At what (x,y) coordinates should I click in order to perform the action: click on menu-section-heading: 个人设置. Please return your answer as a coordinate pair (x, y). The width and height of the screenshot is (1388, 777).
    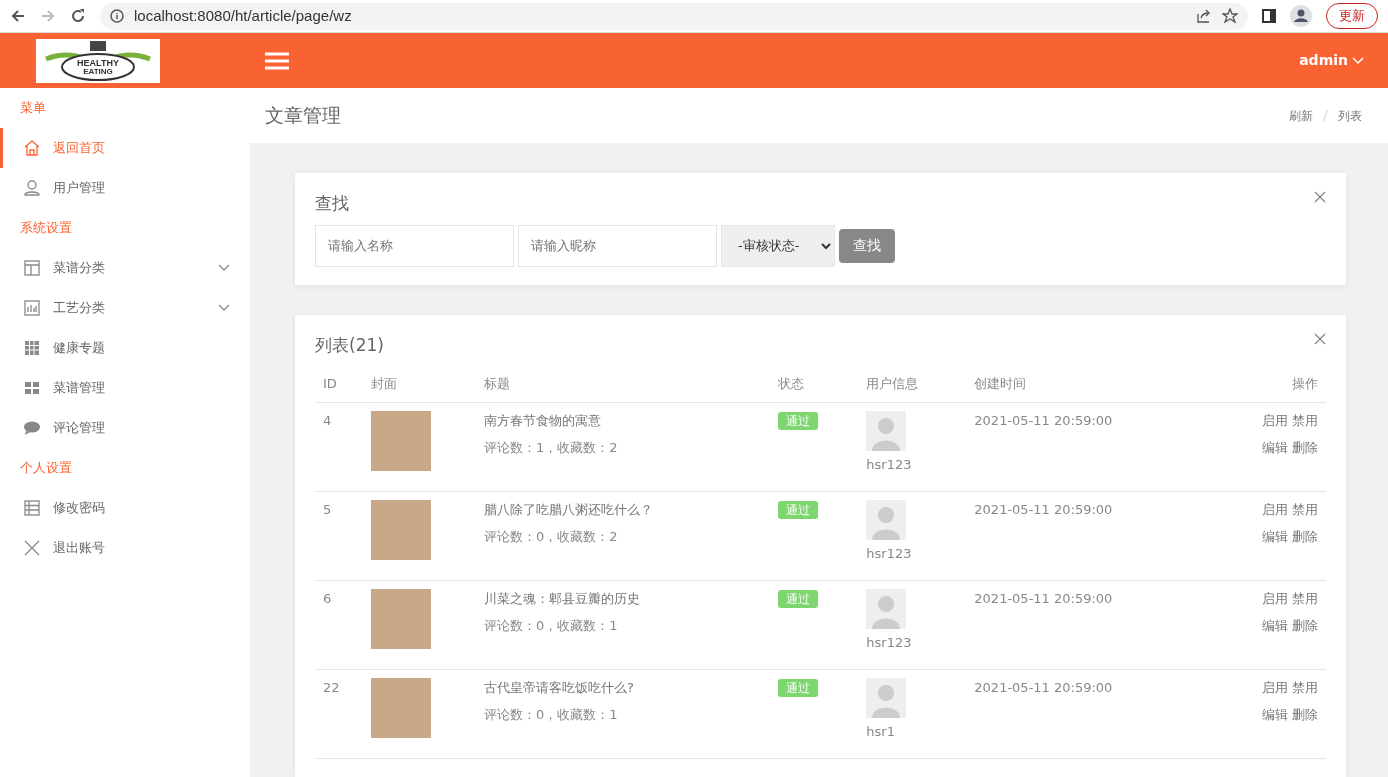
    Looking at the image, I should click on (46, 468).